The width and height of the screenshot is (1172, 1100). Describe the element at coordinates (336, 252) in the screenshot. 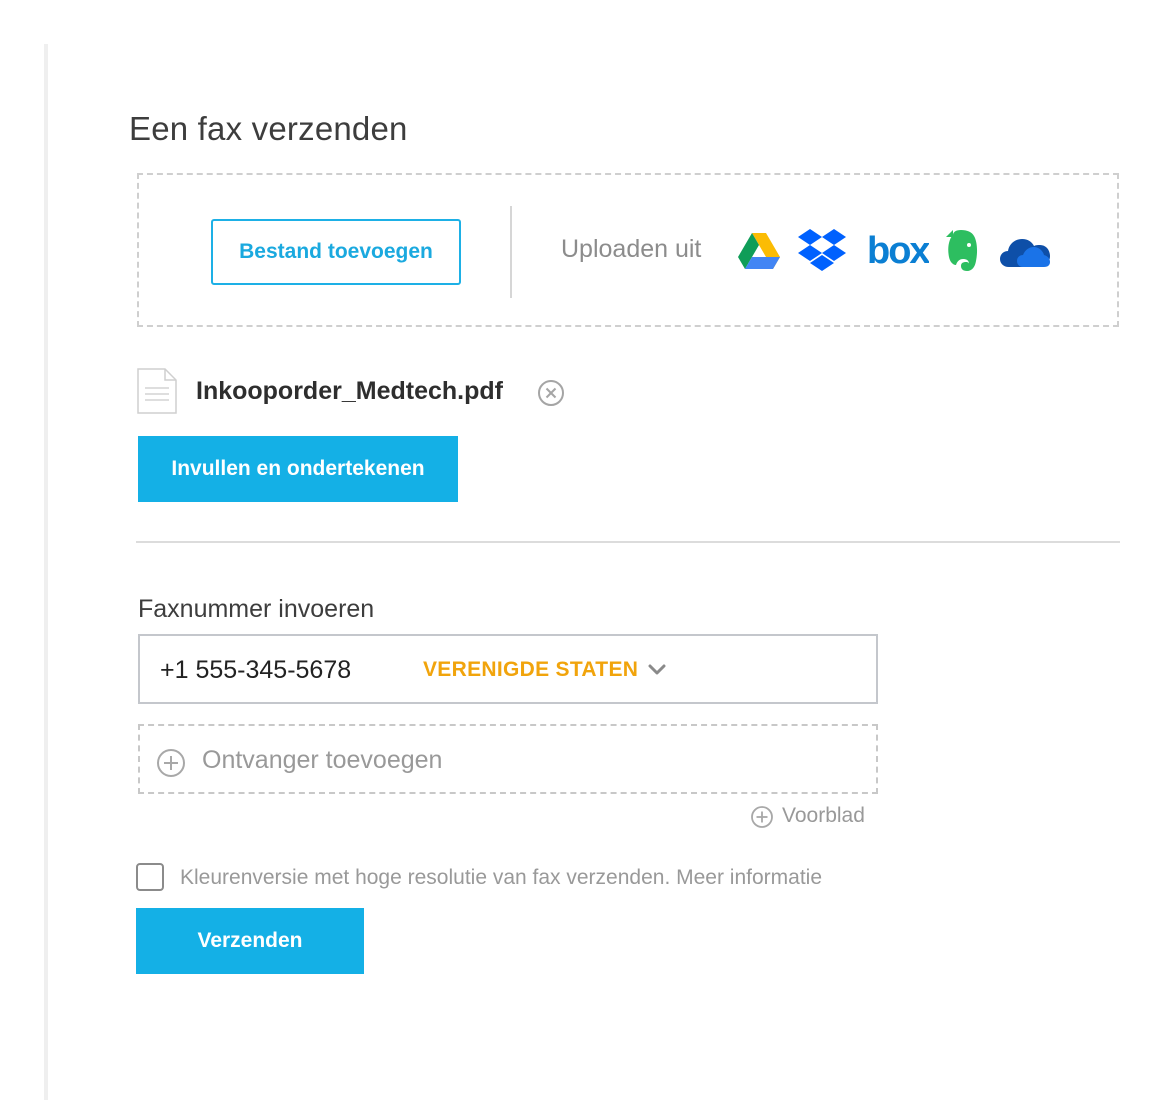

I see `add-file-button: Bestand toevoegen` at that location.